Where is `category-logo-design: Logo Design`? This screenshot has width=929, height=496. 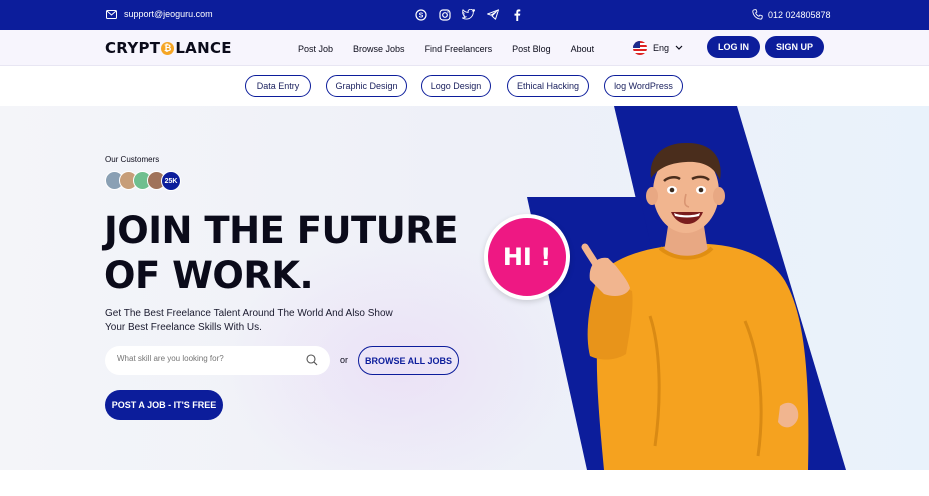 category-logo-design: Logo Design is located at coordinates (456, 86).